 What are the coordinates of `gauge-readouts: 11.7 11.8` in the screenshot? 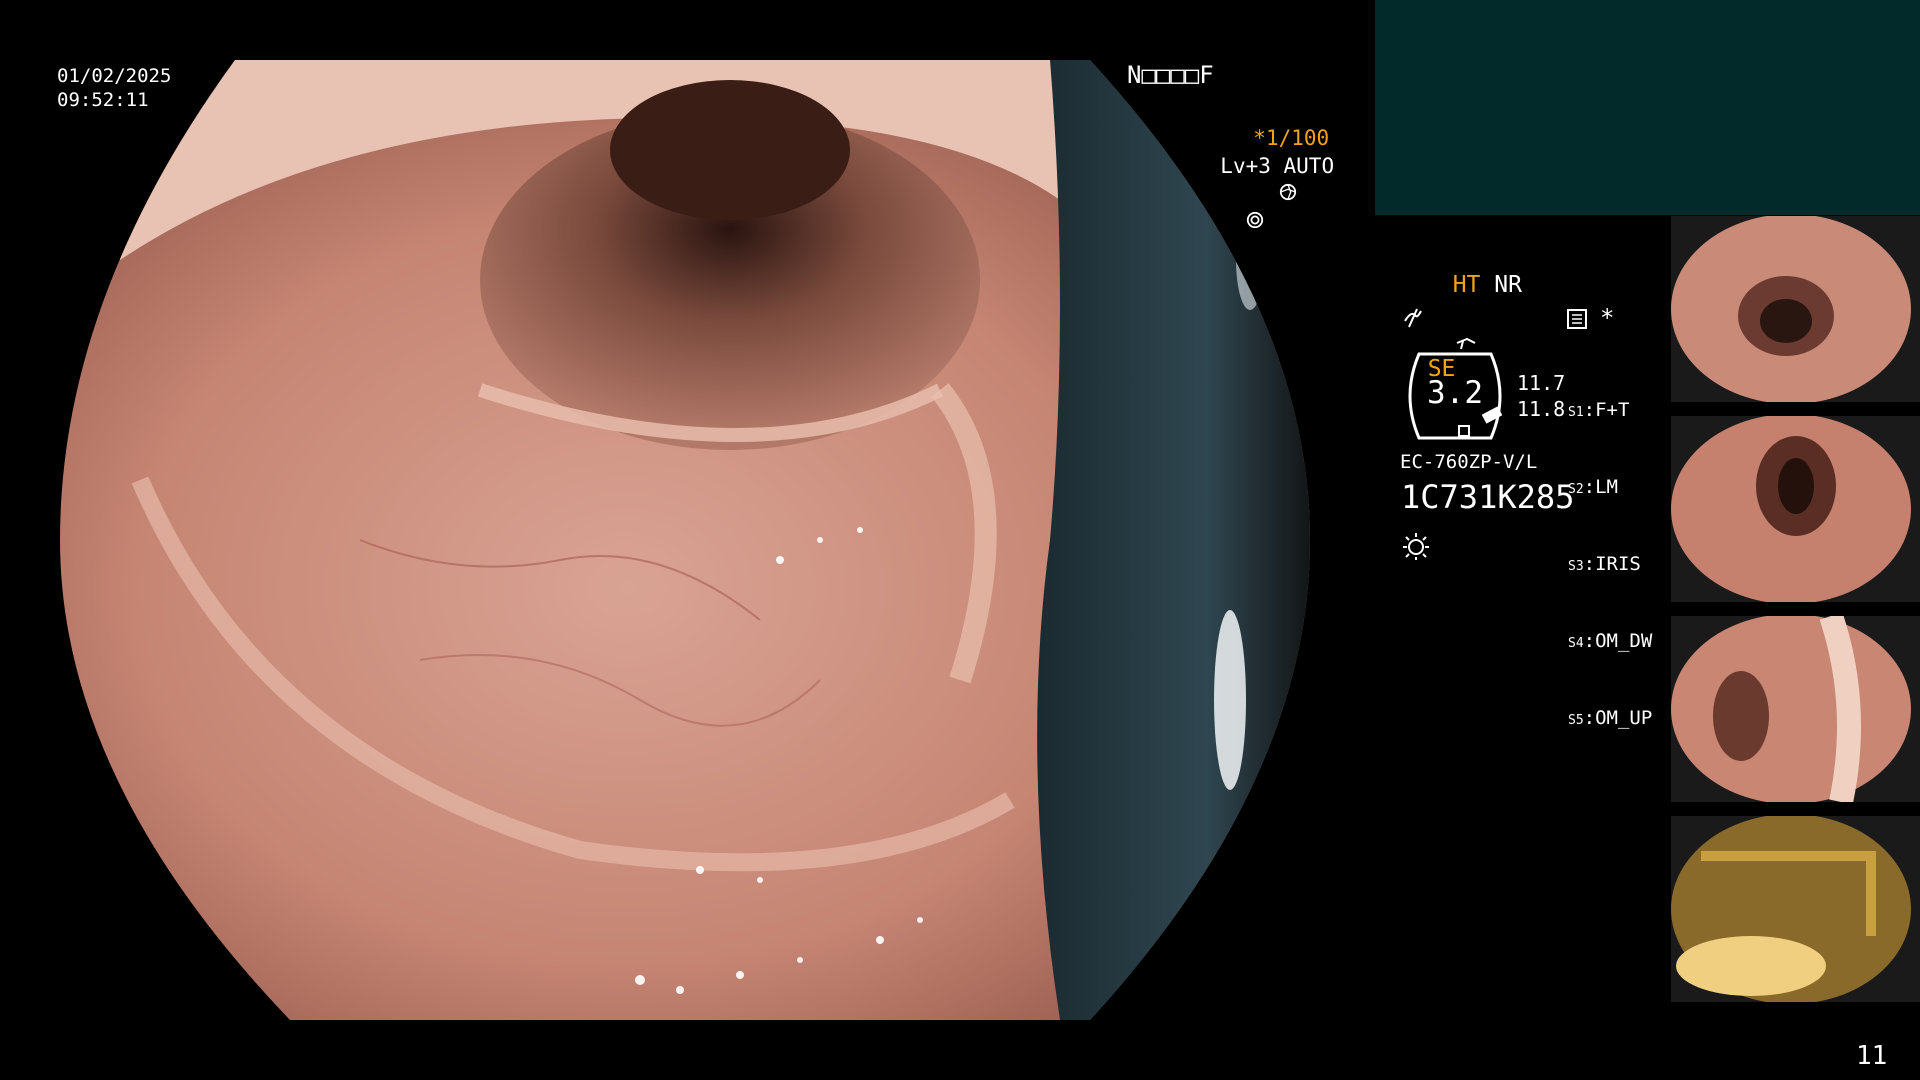 It's located at (1541, 396).